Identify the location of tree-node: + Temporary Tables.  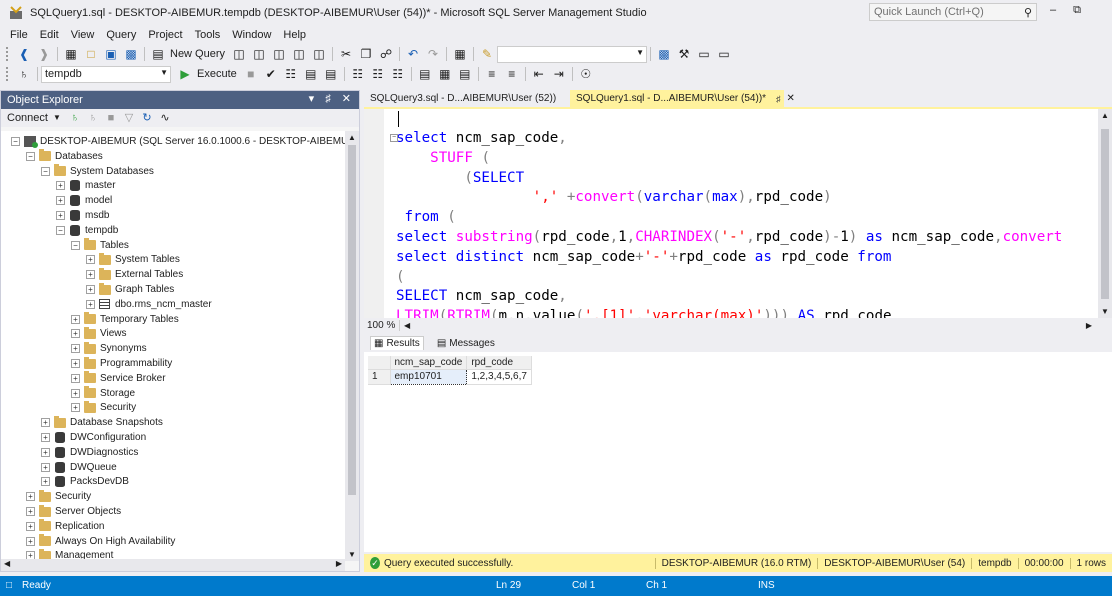
(125, 319).